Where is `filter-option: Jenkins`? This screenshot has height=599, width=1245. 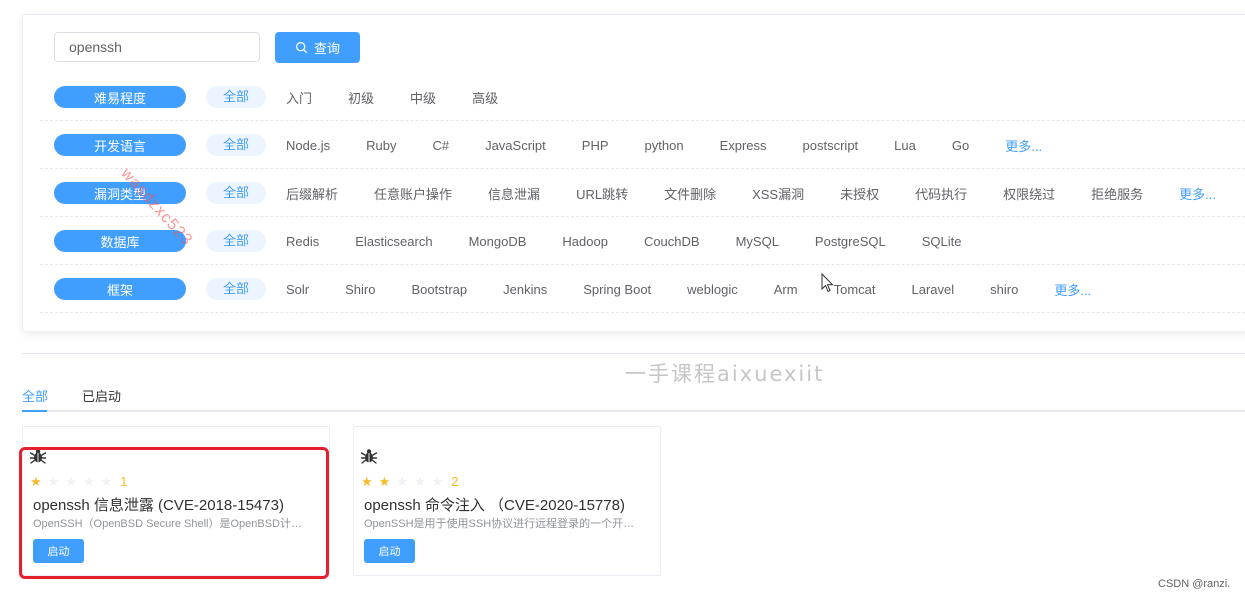
filter-option: Jenkins is located at coordinates (525, 289).